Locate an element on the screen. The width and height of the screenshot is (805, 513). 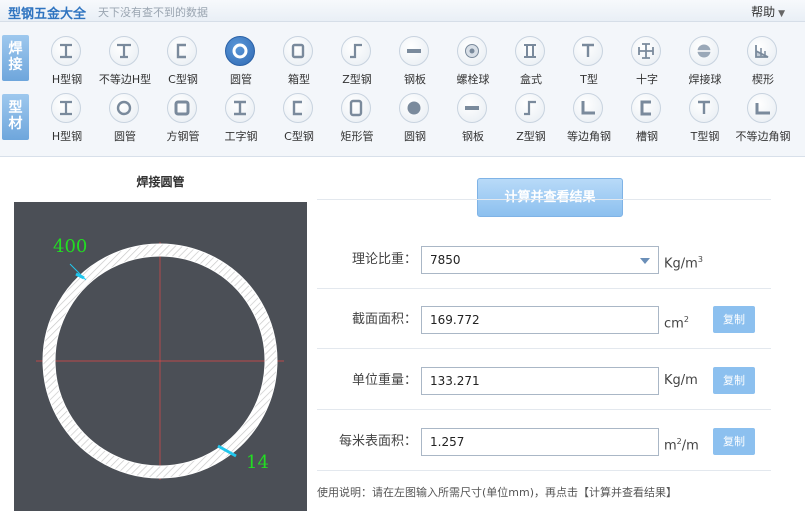
tool-cross-section: 十字 is located at coordinates (647, 64).